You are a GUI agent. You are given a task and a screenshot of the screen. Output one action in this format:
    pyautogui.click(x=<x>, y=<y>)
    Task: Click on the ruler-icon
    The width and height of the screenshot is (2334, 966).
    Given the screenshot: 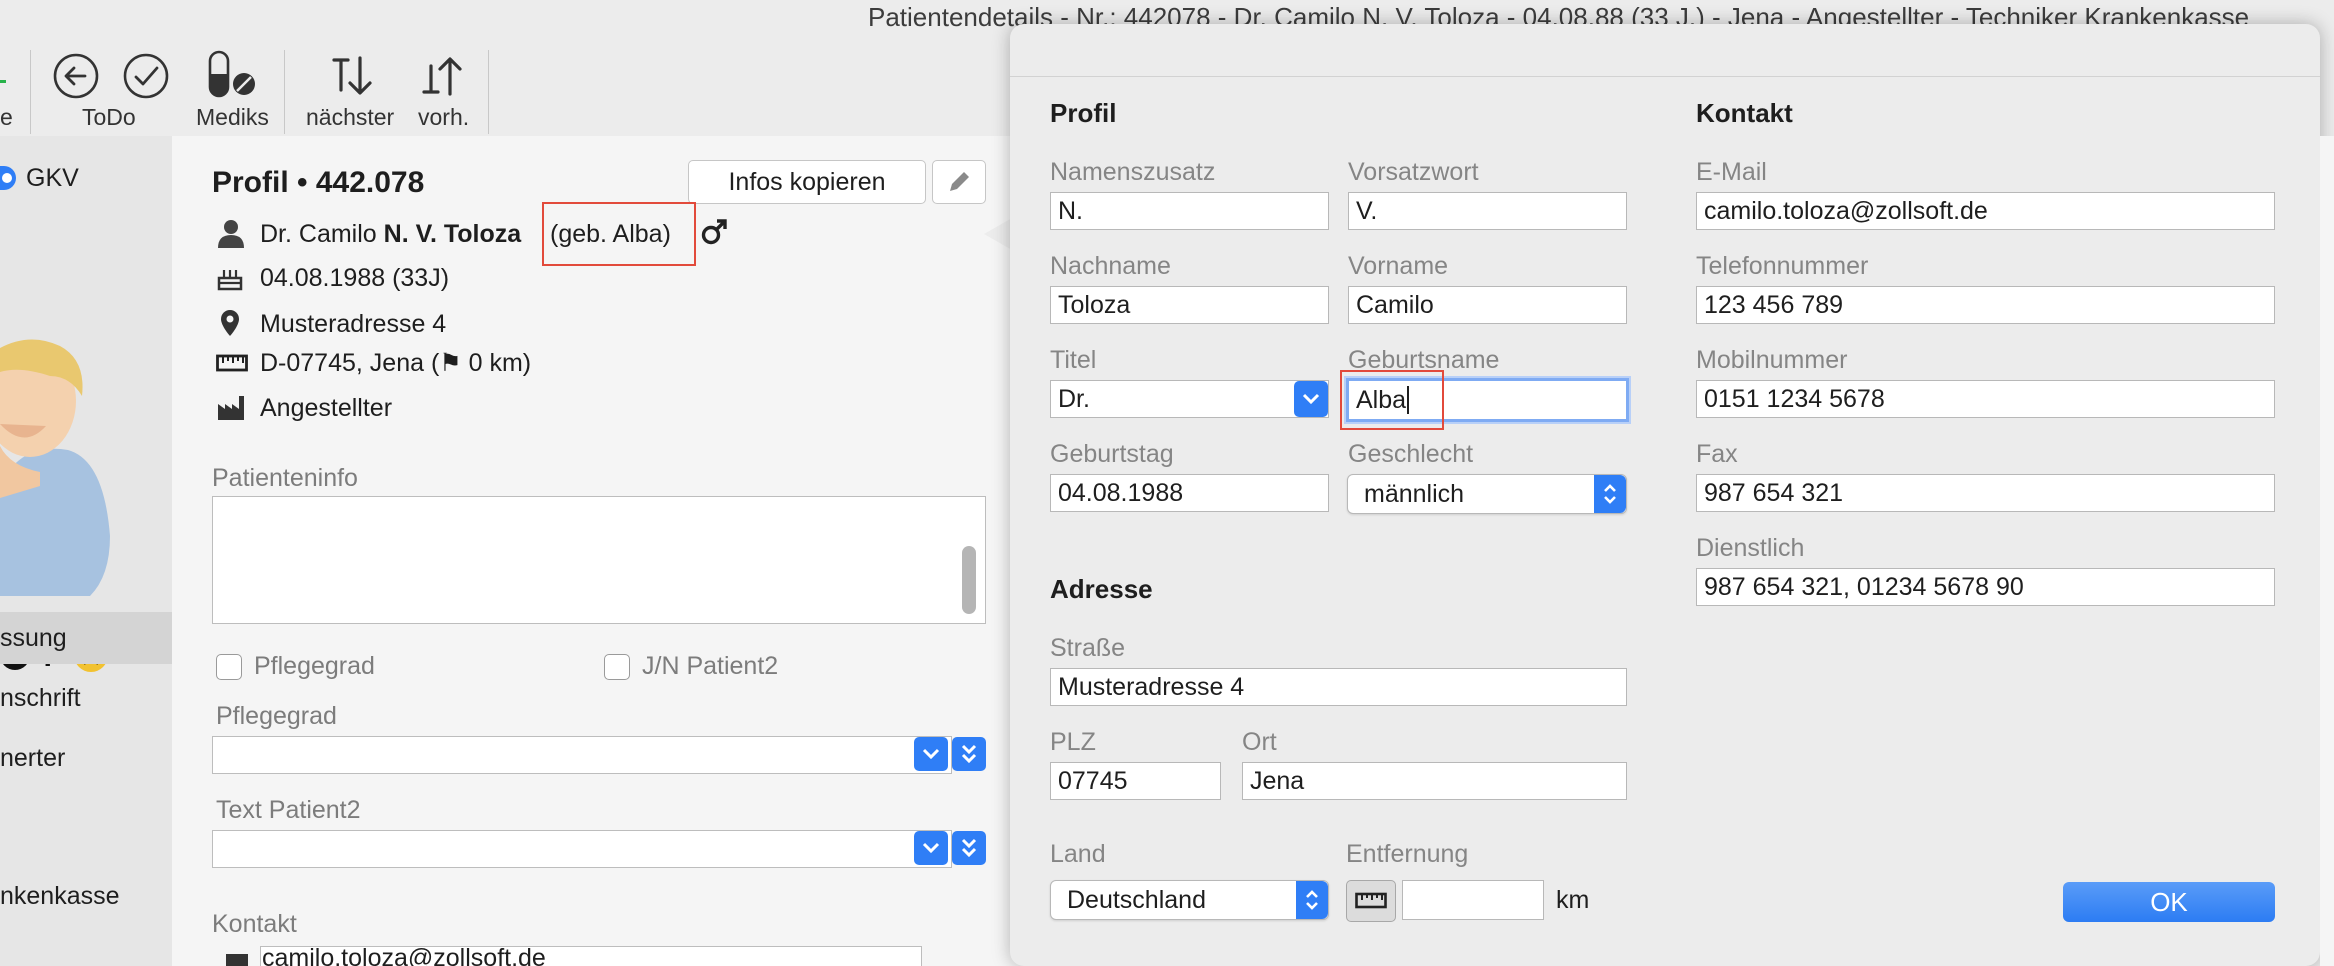 What is the action you would take?
    pyautogui.click(x=232, y=365)
    